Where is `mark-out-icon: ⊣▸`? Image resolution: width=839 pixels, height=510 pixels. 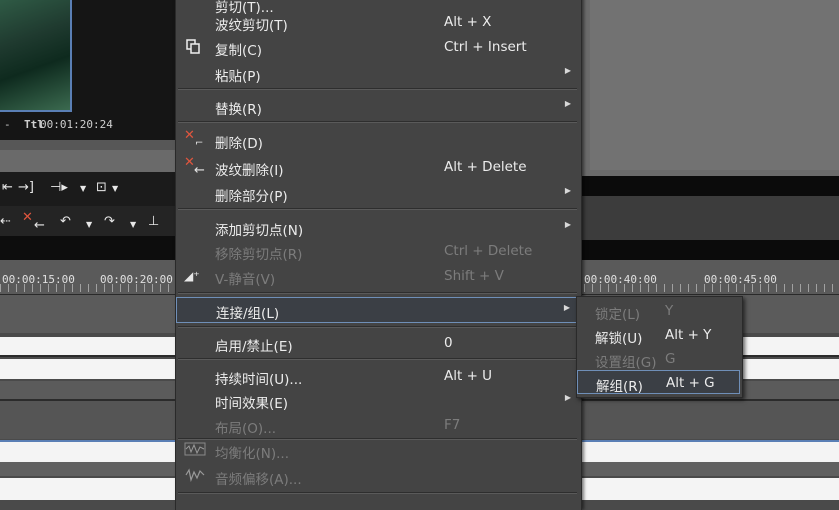 mark-out-icon: ⊣▸ is located at coordinates (59, 187).